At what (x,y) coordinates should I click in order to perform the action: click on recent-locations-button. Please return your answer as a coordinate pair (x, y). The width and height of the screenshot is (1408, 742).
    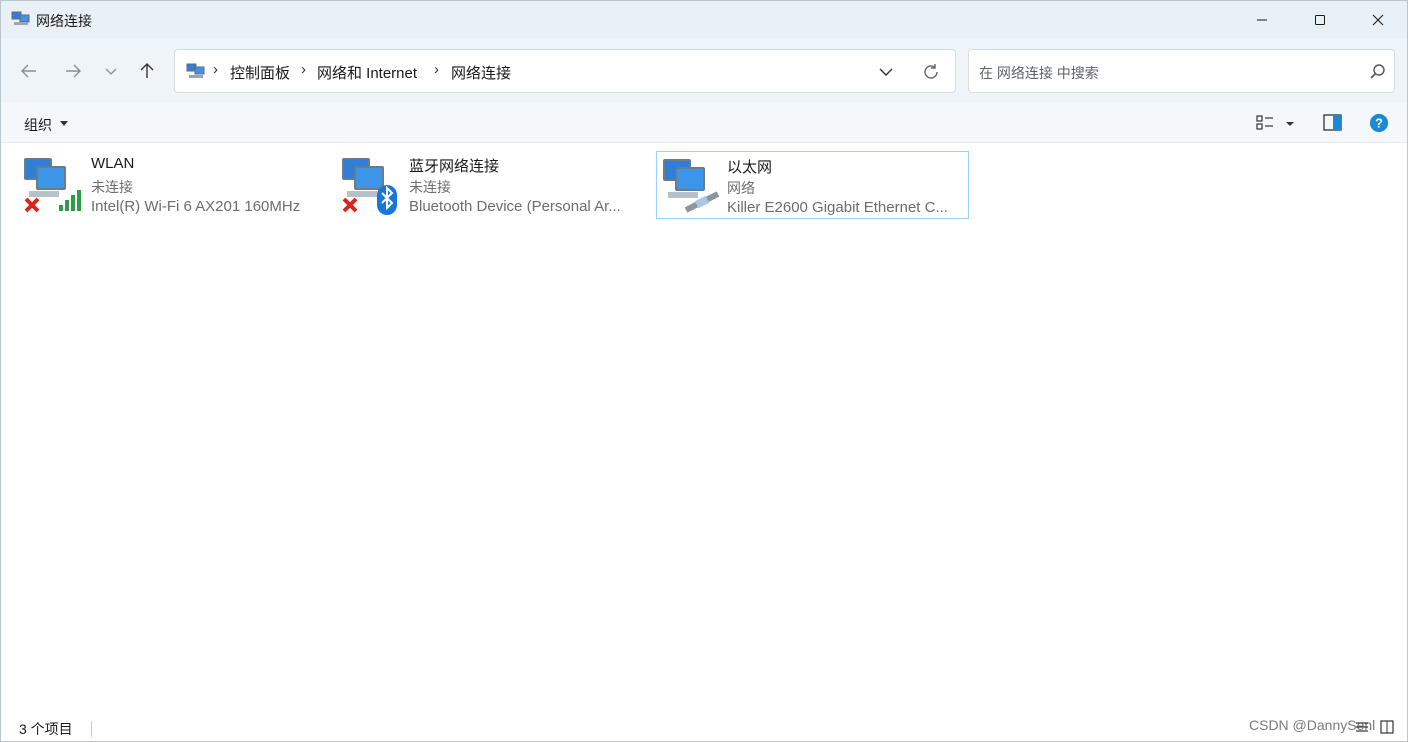
    Looking at the image, I should click on (111, 71).